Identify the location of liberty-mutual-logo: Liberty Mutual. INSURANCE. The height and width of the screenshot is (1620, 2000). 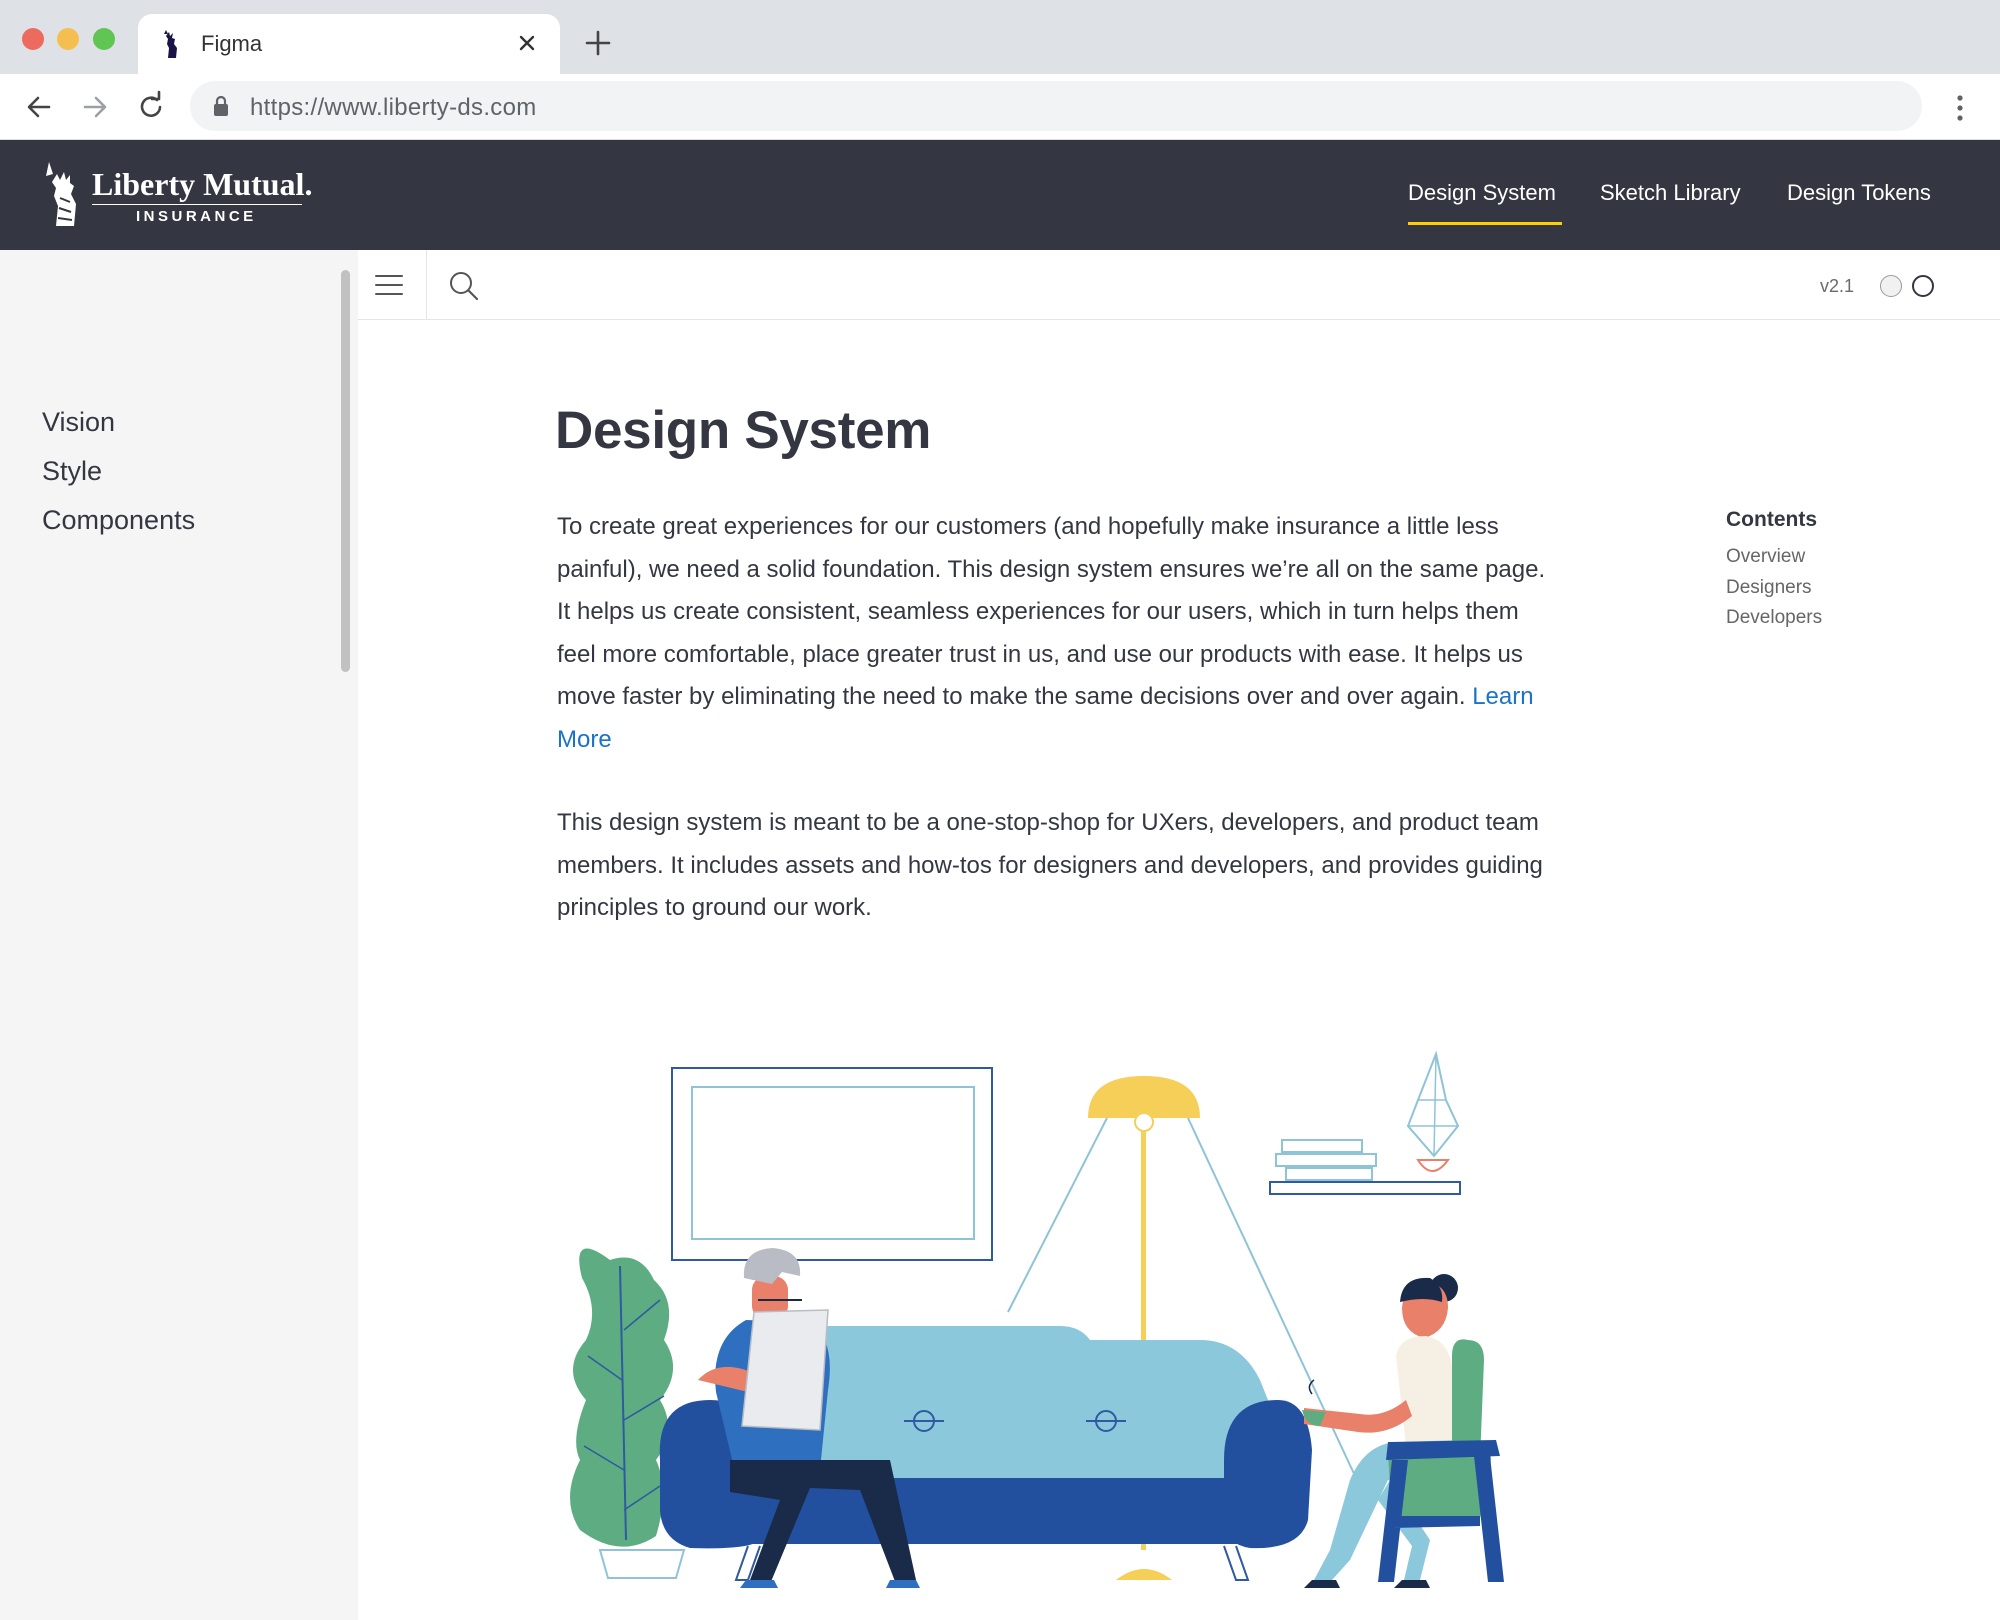
(176, 194).